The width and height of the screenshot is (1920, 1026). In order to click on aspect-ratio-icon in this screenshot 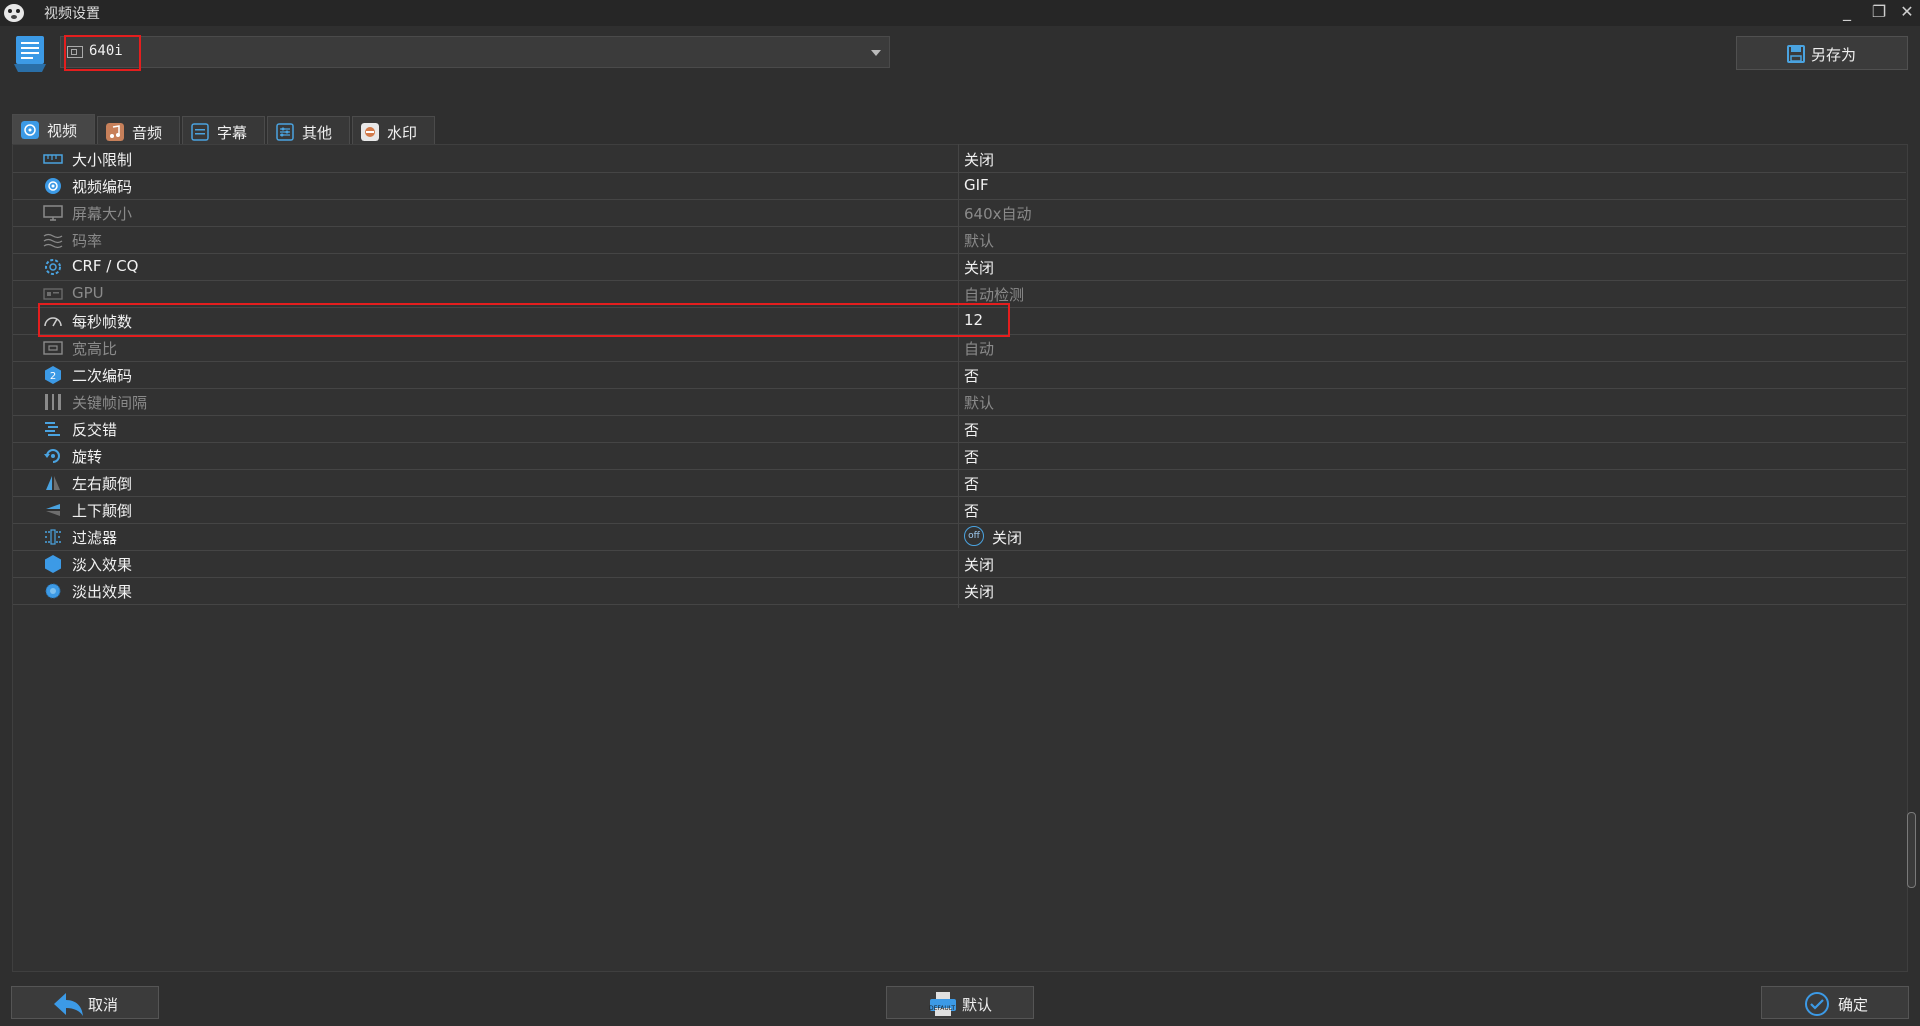, I will do `click(53, 348)`.